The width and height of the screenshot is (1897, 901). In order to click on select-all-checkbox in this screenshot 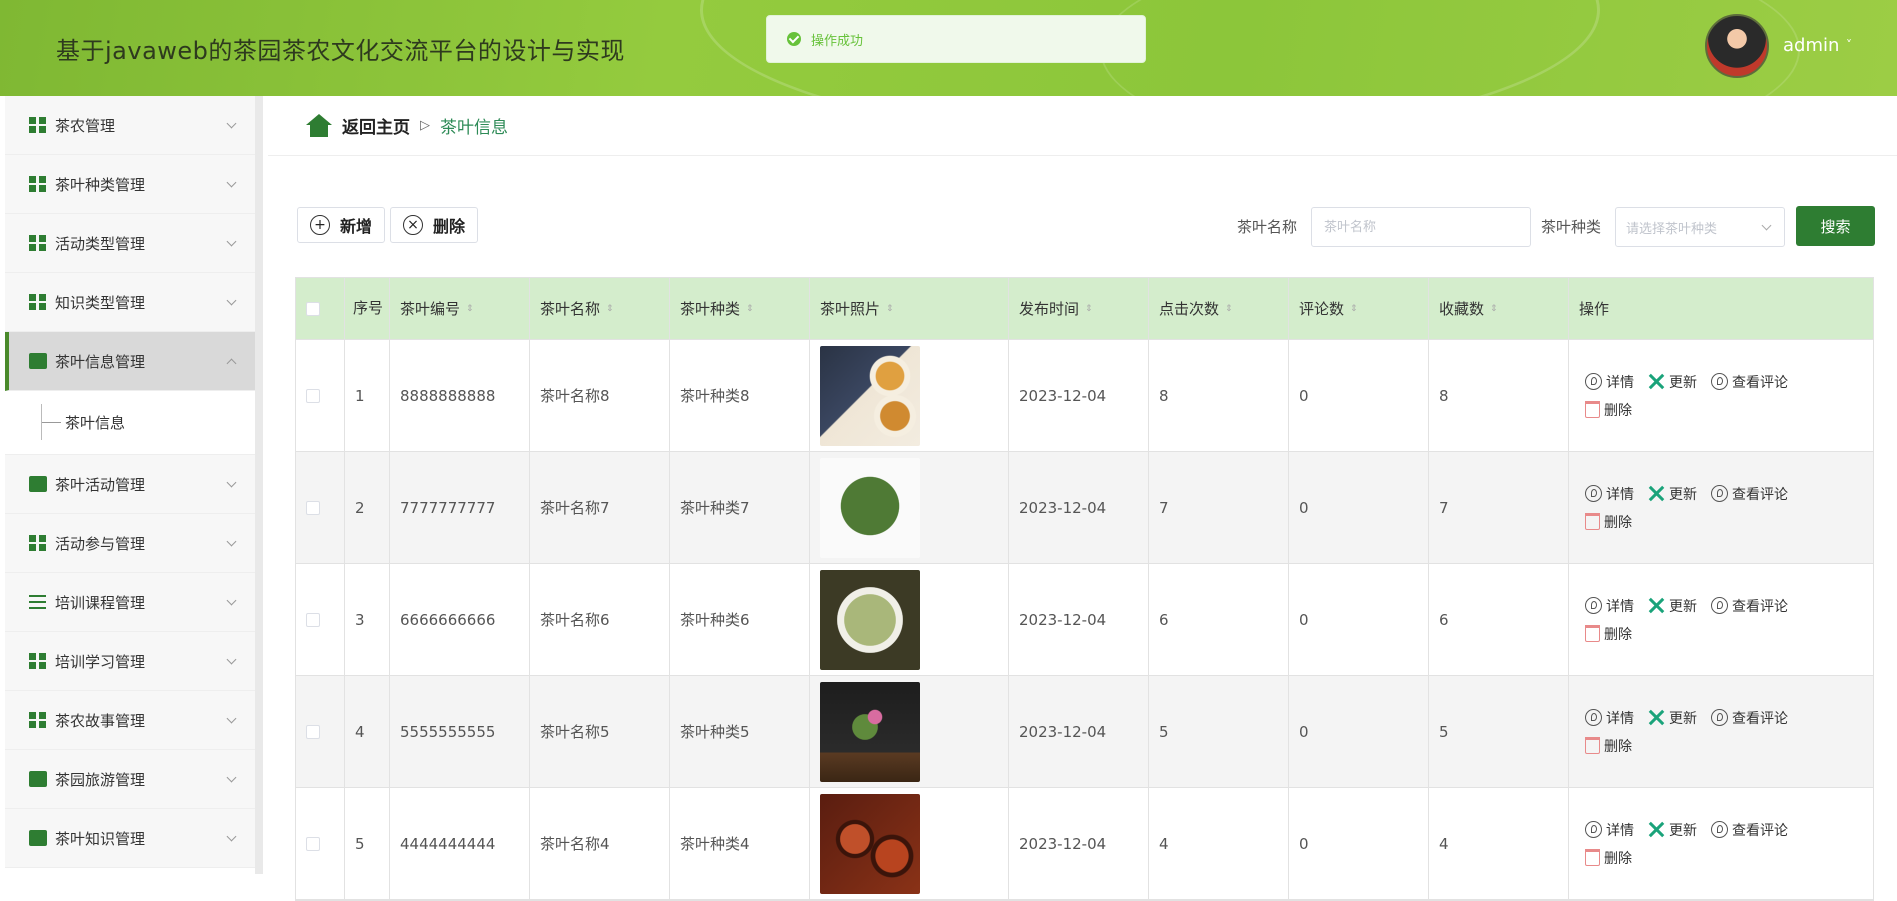, I will do `click(313, 308)`.